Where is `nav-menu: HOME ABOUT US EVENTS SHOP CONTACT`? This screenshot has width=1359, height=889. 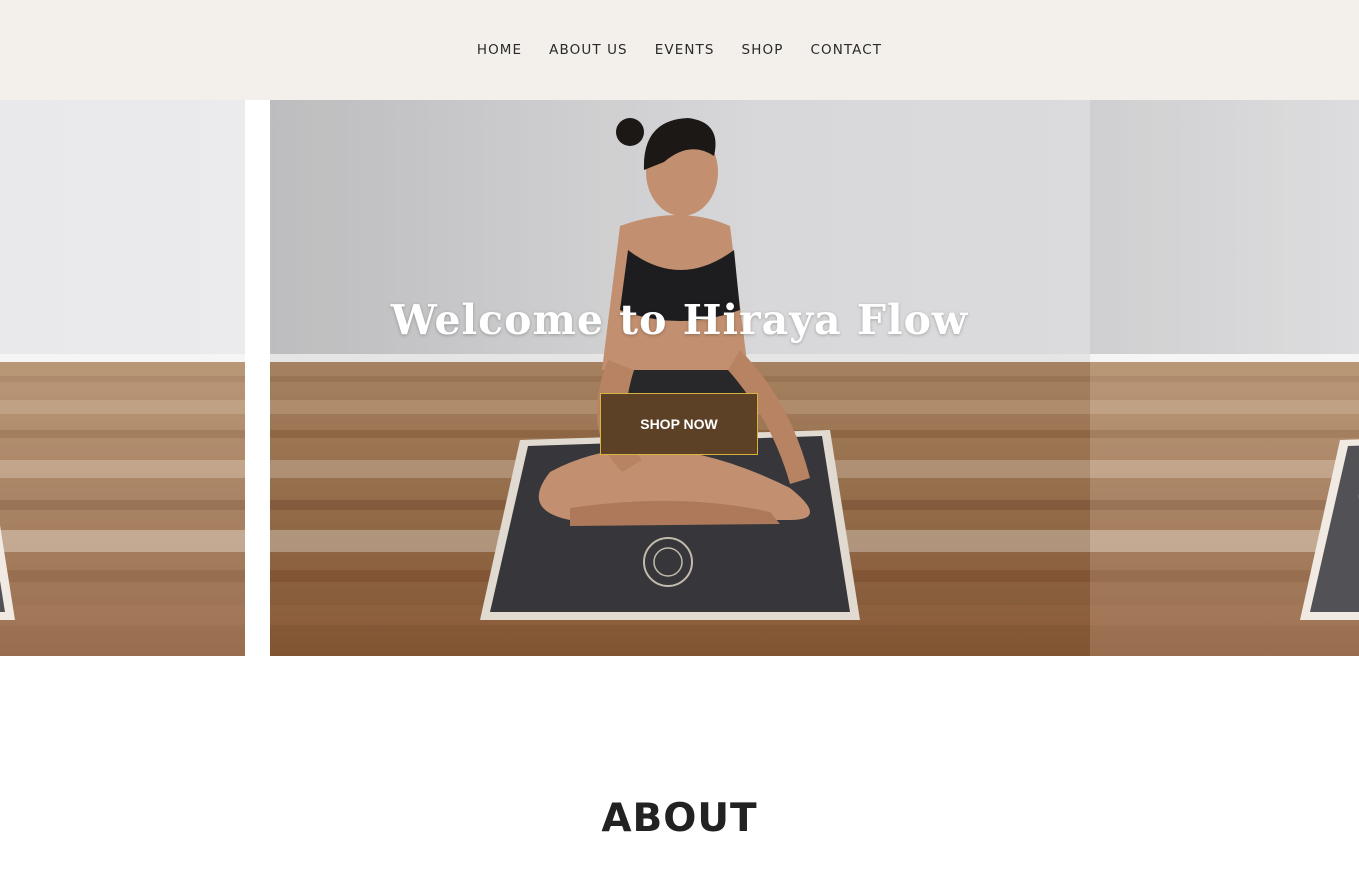 nav-menu: HOME ABOUT US EVENTS SHOP CONTACT is located at coordinates (679, 50).